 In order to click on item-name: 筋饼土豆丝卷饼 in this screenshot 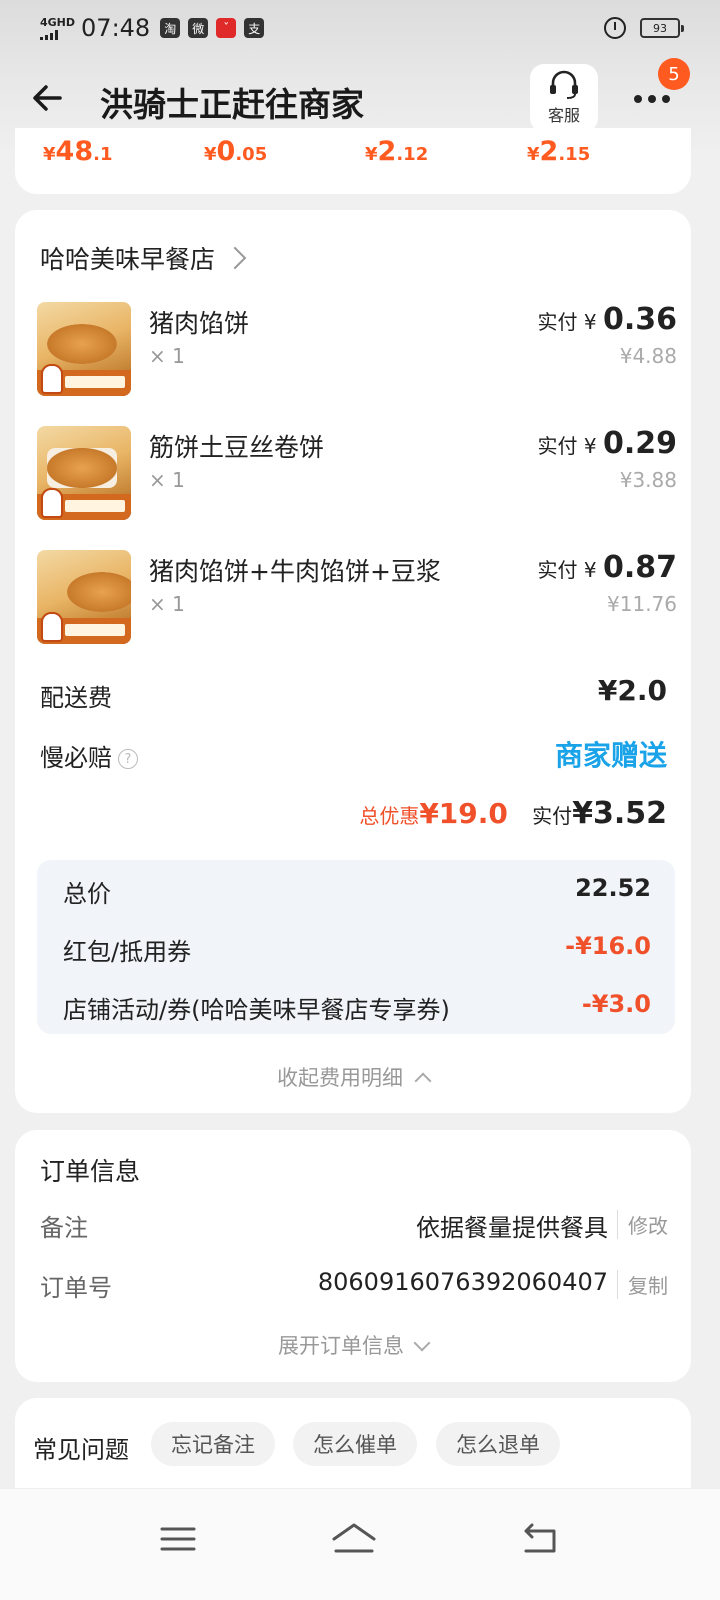, I will do `click(237, 447)`.